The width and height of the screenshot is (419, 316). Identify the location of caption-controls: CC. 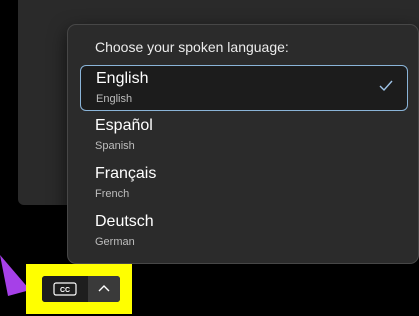
(81, 289).